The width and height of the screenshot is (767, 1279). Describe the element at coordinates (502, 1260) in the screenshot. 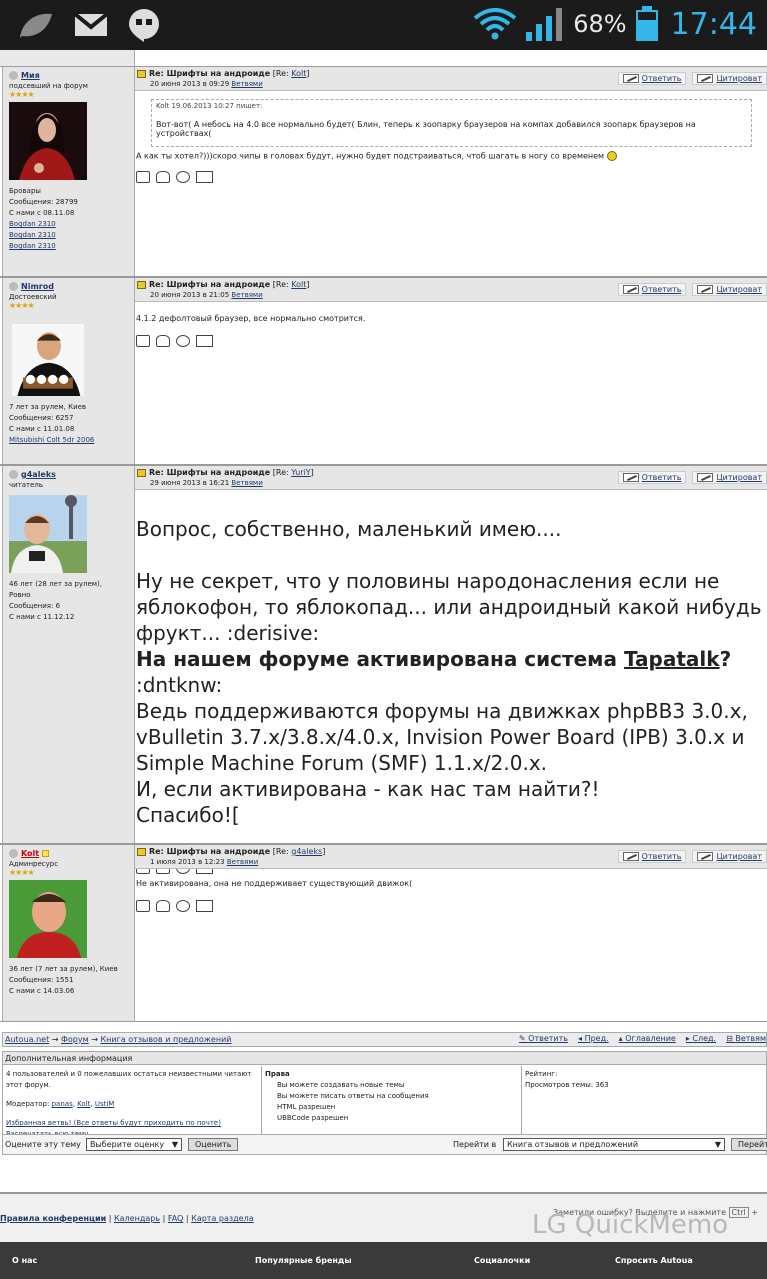

I see `footer-social: Социалочки` at that location.